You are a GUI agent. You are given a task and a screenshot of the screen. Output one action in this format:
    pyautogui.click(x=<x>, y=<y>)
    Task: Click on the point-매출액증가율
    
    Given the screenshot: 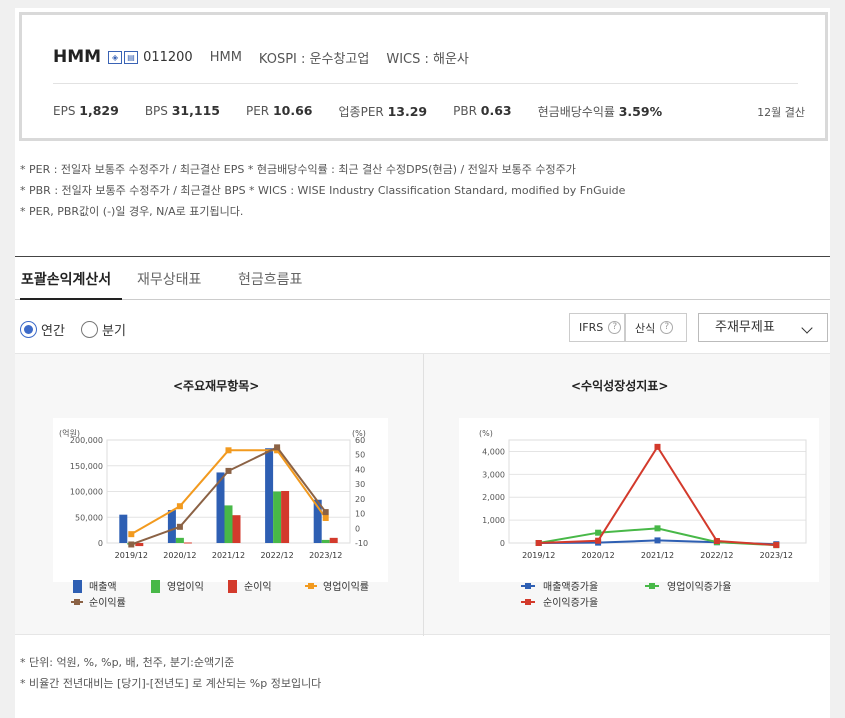 What is the action you would take?
    pyautogui.click(x=657, y=540)
    